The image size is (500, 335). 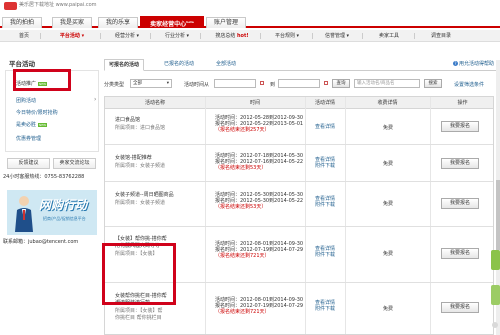 What do you see at coordinates (337, 36) in the screenshot?
I see `nav-credit-management: 信誉管理 ▾` at bounding box center [337, 36].